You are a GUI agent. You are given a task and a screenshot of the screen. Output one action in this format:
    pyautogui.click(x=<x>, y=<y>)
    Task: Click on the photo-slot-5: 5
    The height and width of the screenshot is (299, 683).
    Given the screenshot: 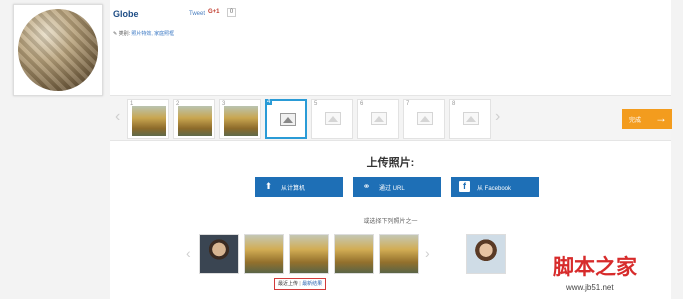 What is the action you would take?
    pyautogui.click(x=332, y=119)
    